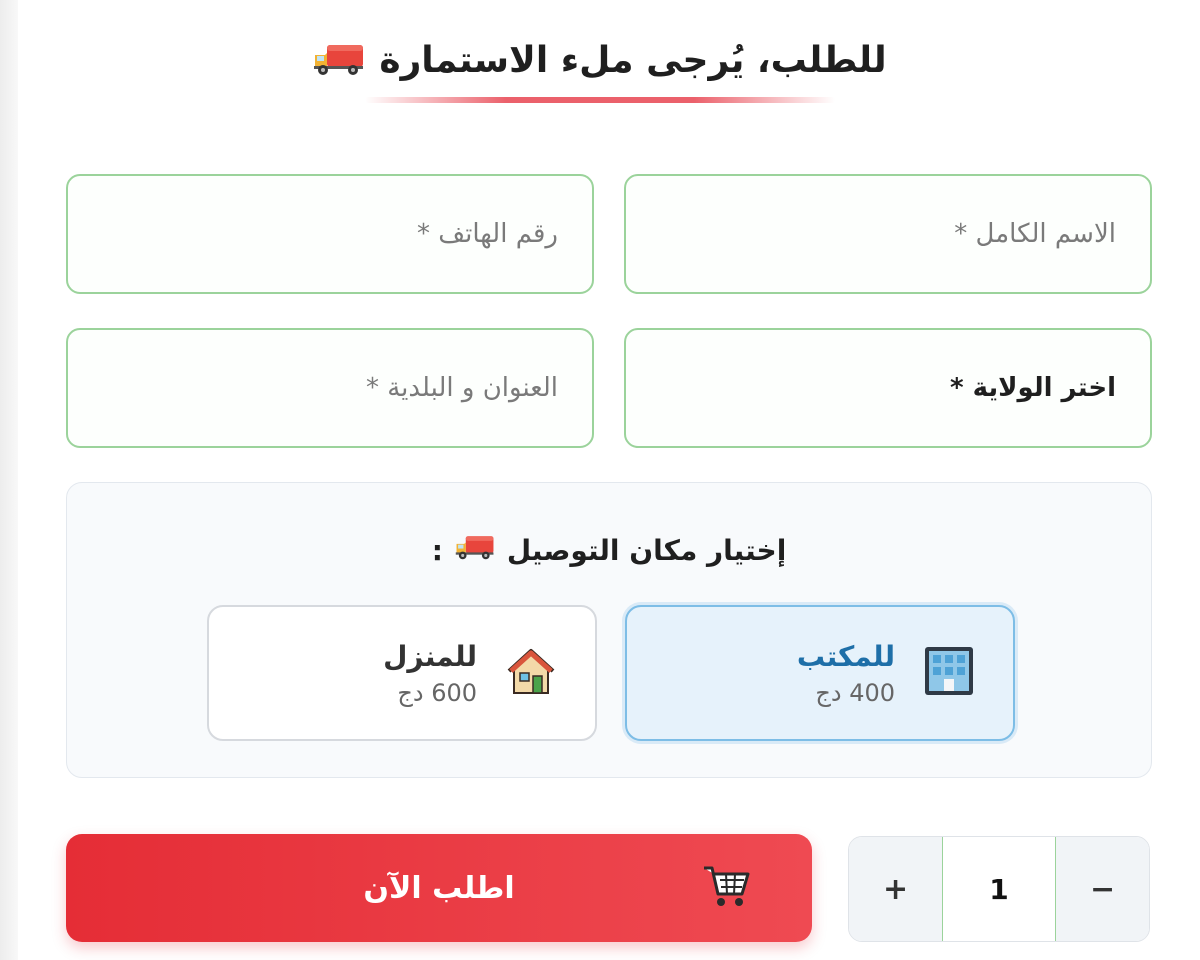  Describe the element at coordinates (531, 673) in the screenshot. I see `house-icon` at that location.